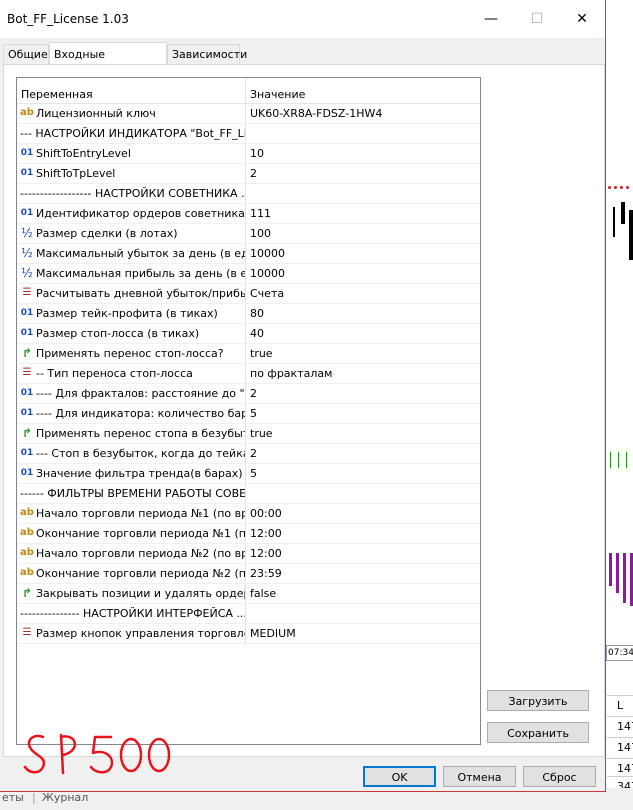 The height and width of the screenshot is (810, 633). What do you see at coordinates (131, 333) in the screenshot?
I see `cell-variable: 01 Размер стоп-лосса (в тиках)` at bounding box center [131, 333].